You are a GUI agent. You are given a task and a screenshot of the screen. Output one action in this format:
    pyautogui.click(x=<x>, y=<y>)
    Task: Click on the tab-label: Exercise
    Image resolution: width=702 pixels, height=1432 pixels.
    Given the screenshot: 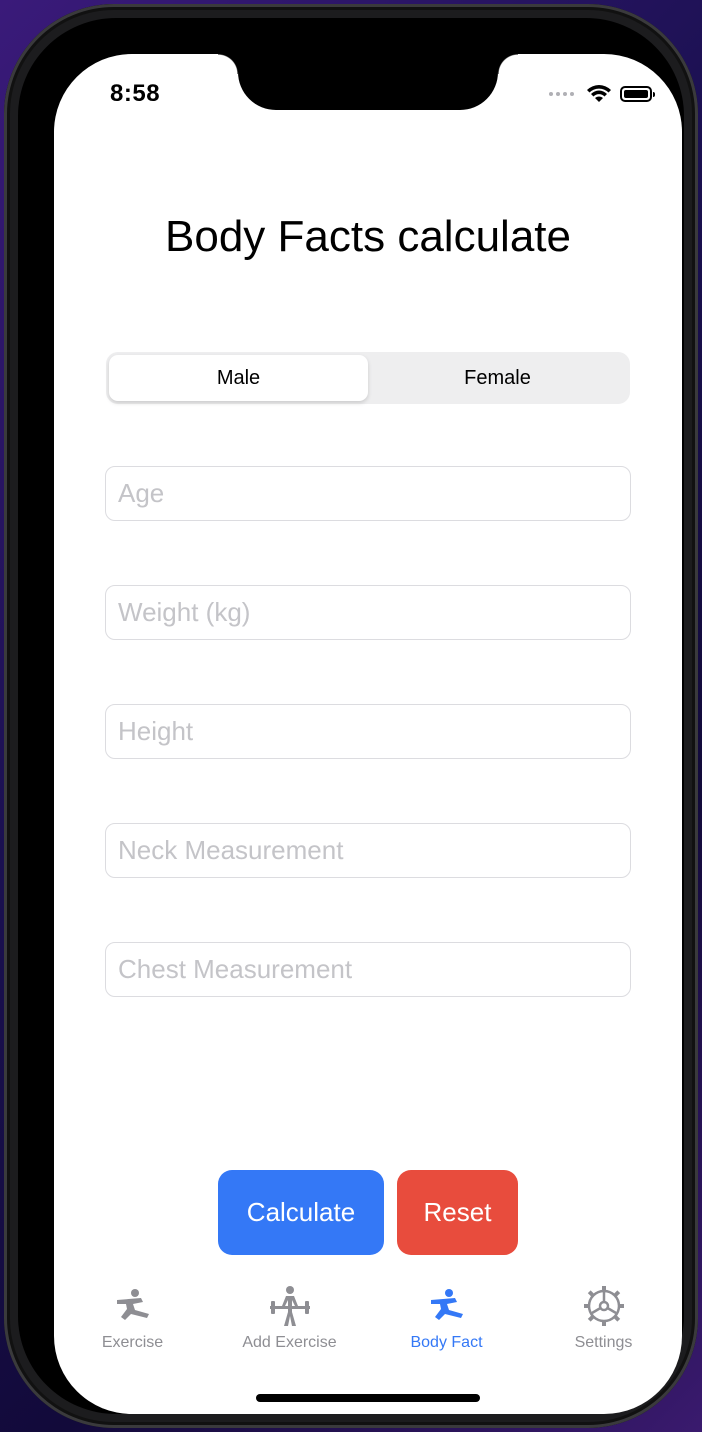 What is the action you would take?
    pyautogui.click(x=132, y=1342)
    